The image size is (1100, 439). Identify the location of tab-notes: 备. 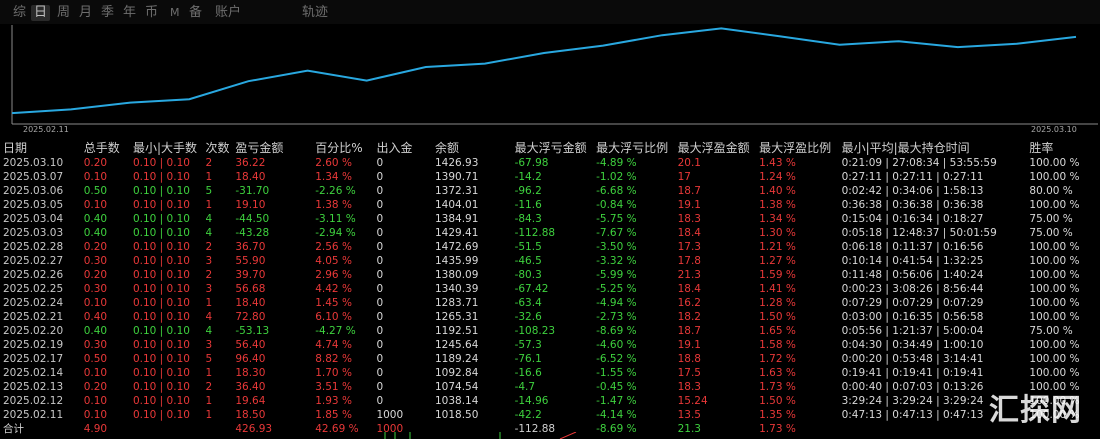
(195, 13).